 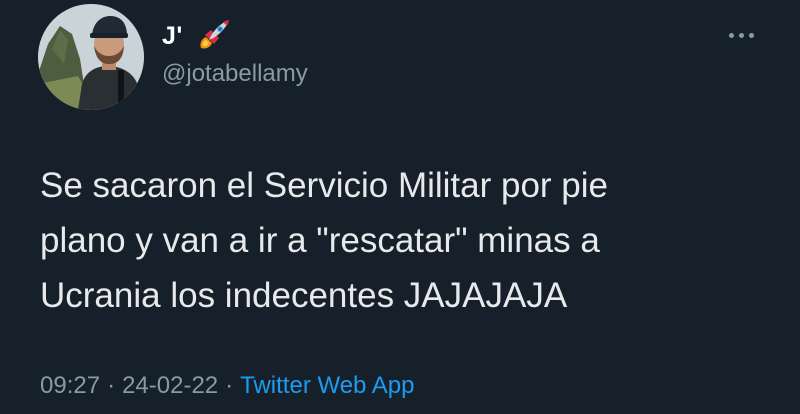 I want to click on tweet-time: 09:27, so click(x=70, y=385).